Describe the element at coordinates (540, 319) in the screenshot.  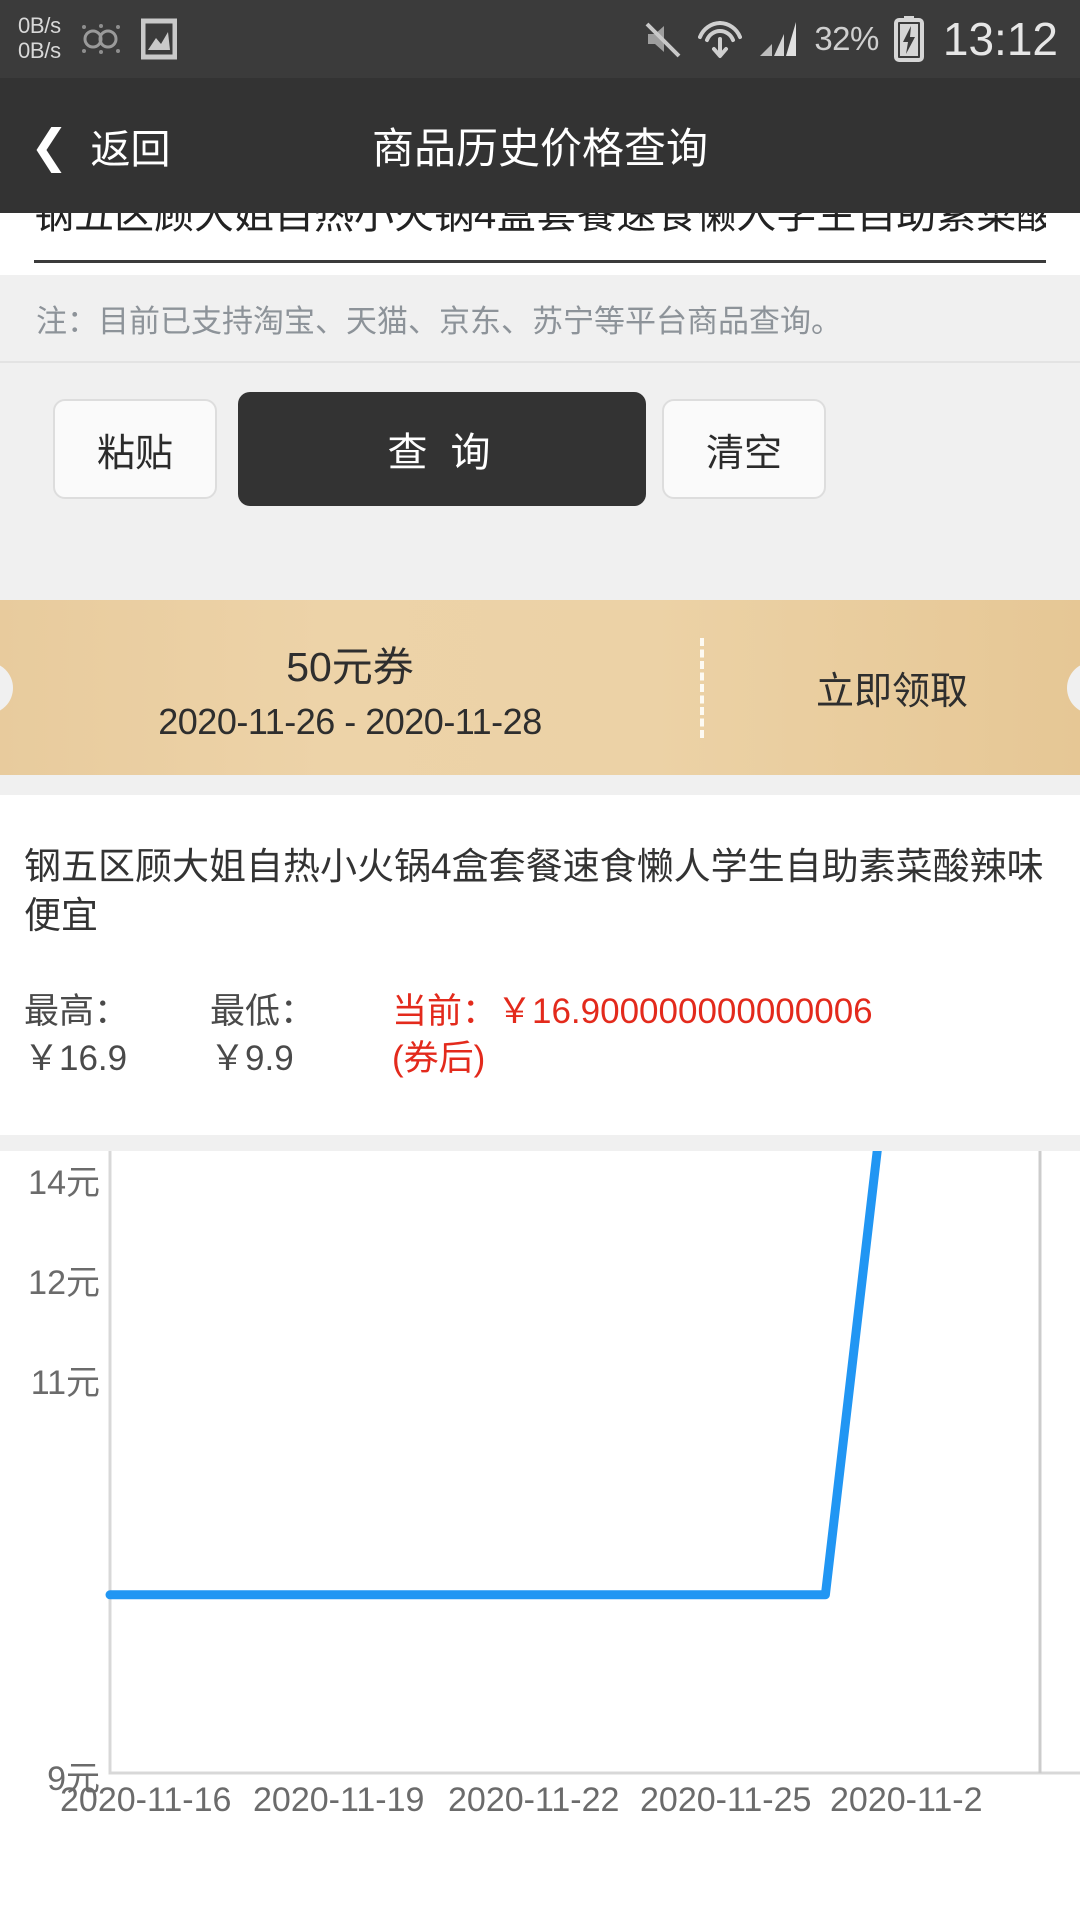
I see `support-note: 注：目前已支持淘宝、天猫、京东、苏宁等平台商品查询。` at that location.